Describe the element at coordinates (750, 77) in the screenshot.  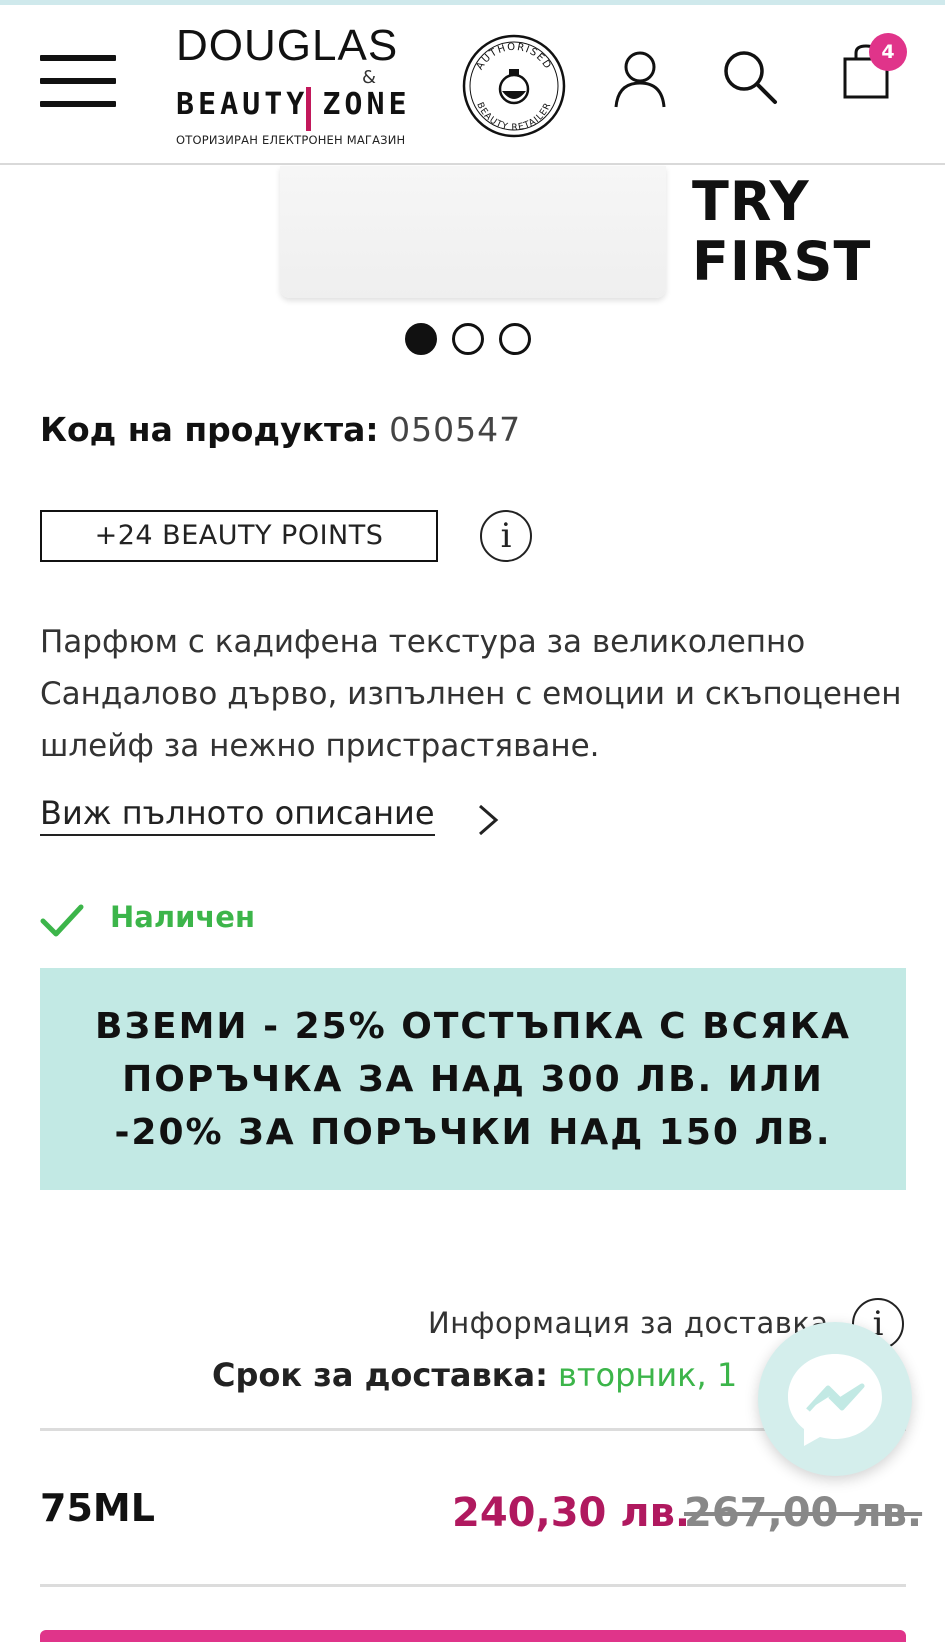
I see `search-icon` at that location.